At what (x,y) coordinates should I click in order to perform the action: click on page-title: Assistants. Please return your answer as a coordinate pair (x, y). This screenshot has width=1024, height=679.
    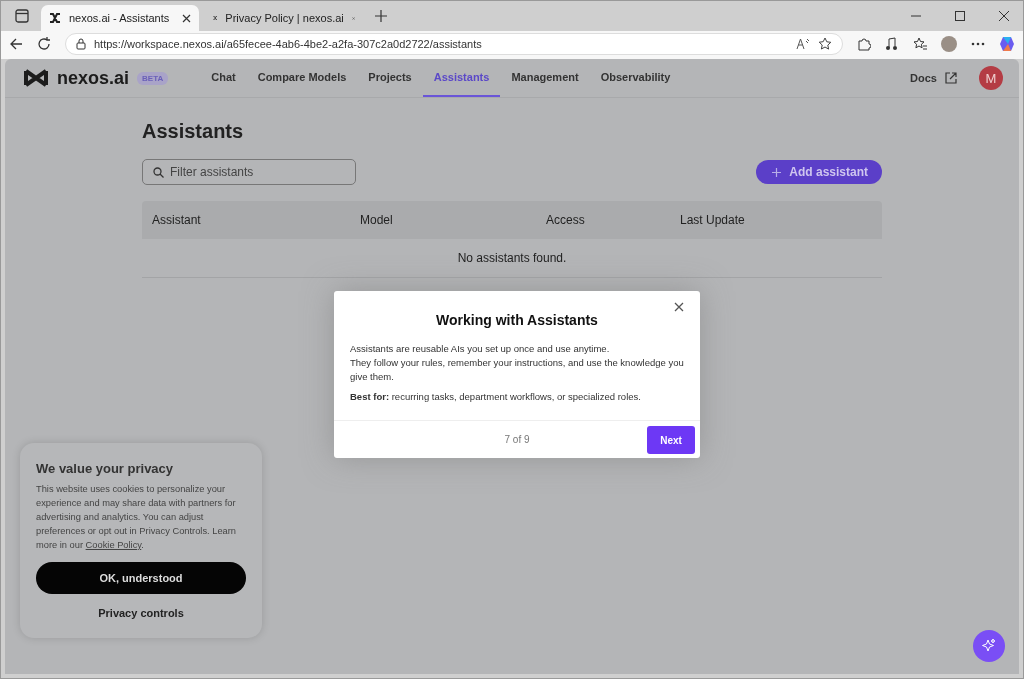
    Looking at the image, I should click on (193, 131).